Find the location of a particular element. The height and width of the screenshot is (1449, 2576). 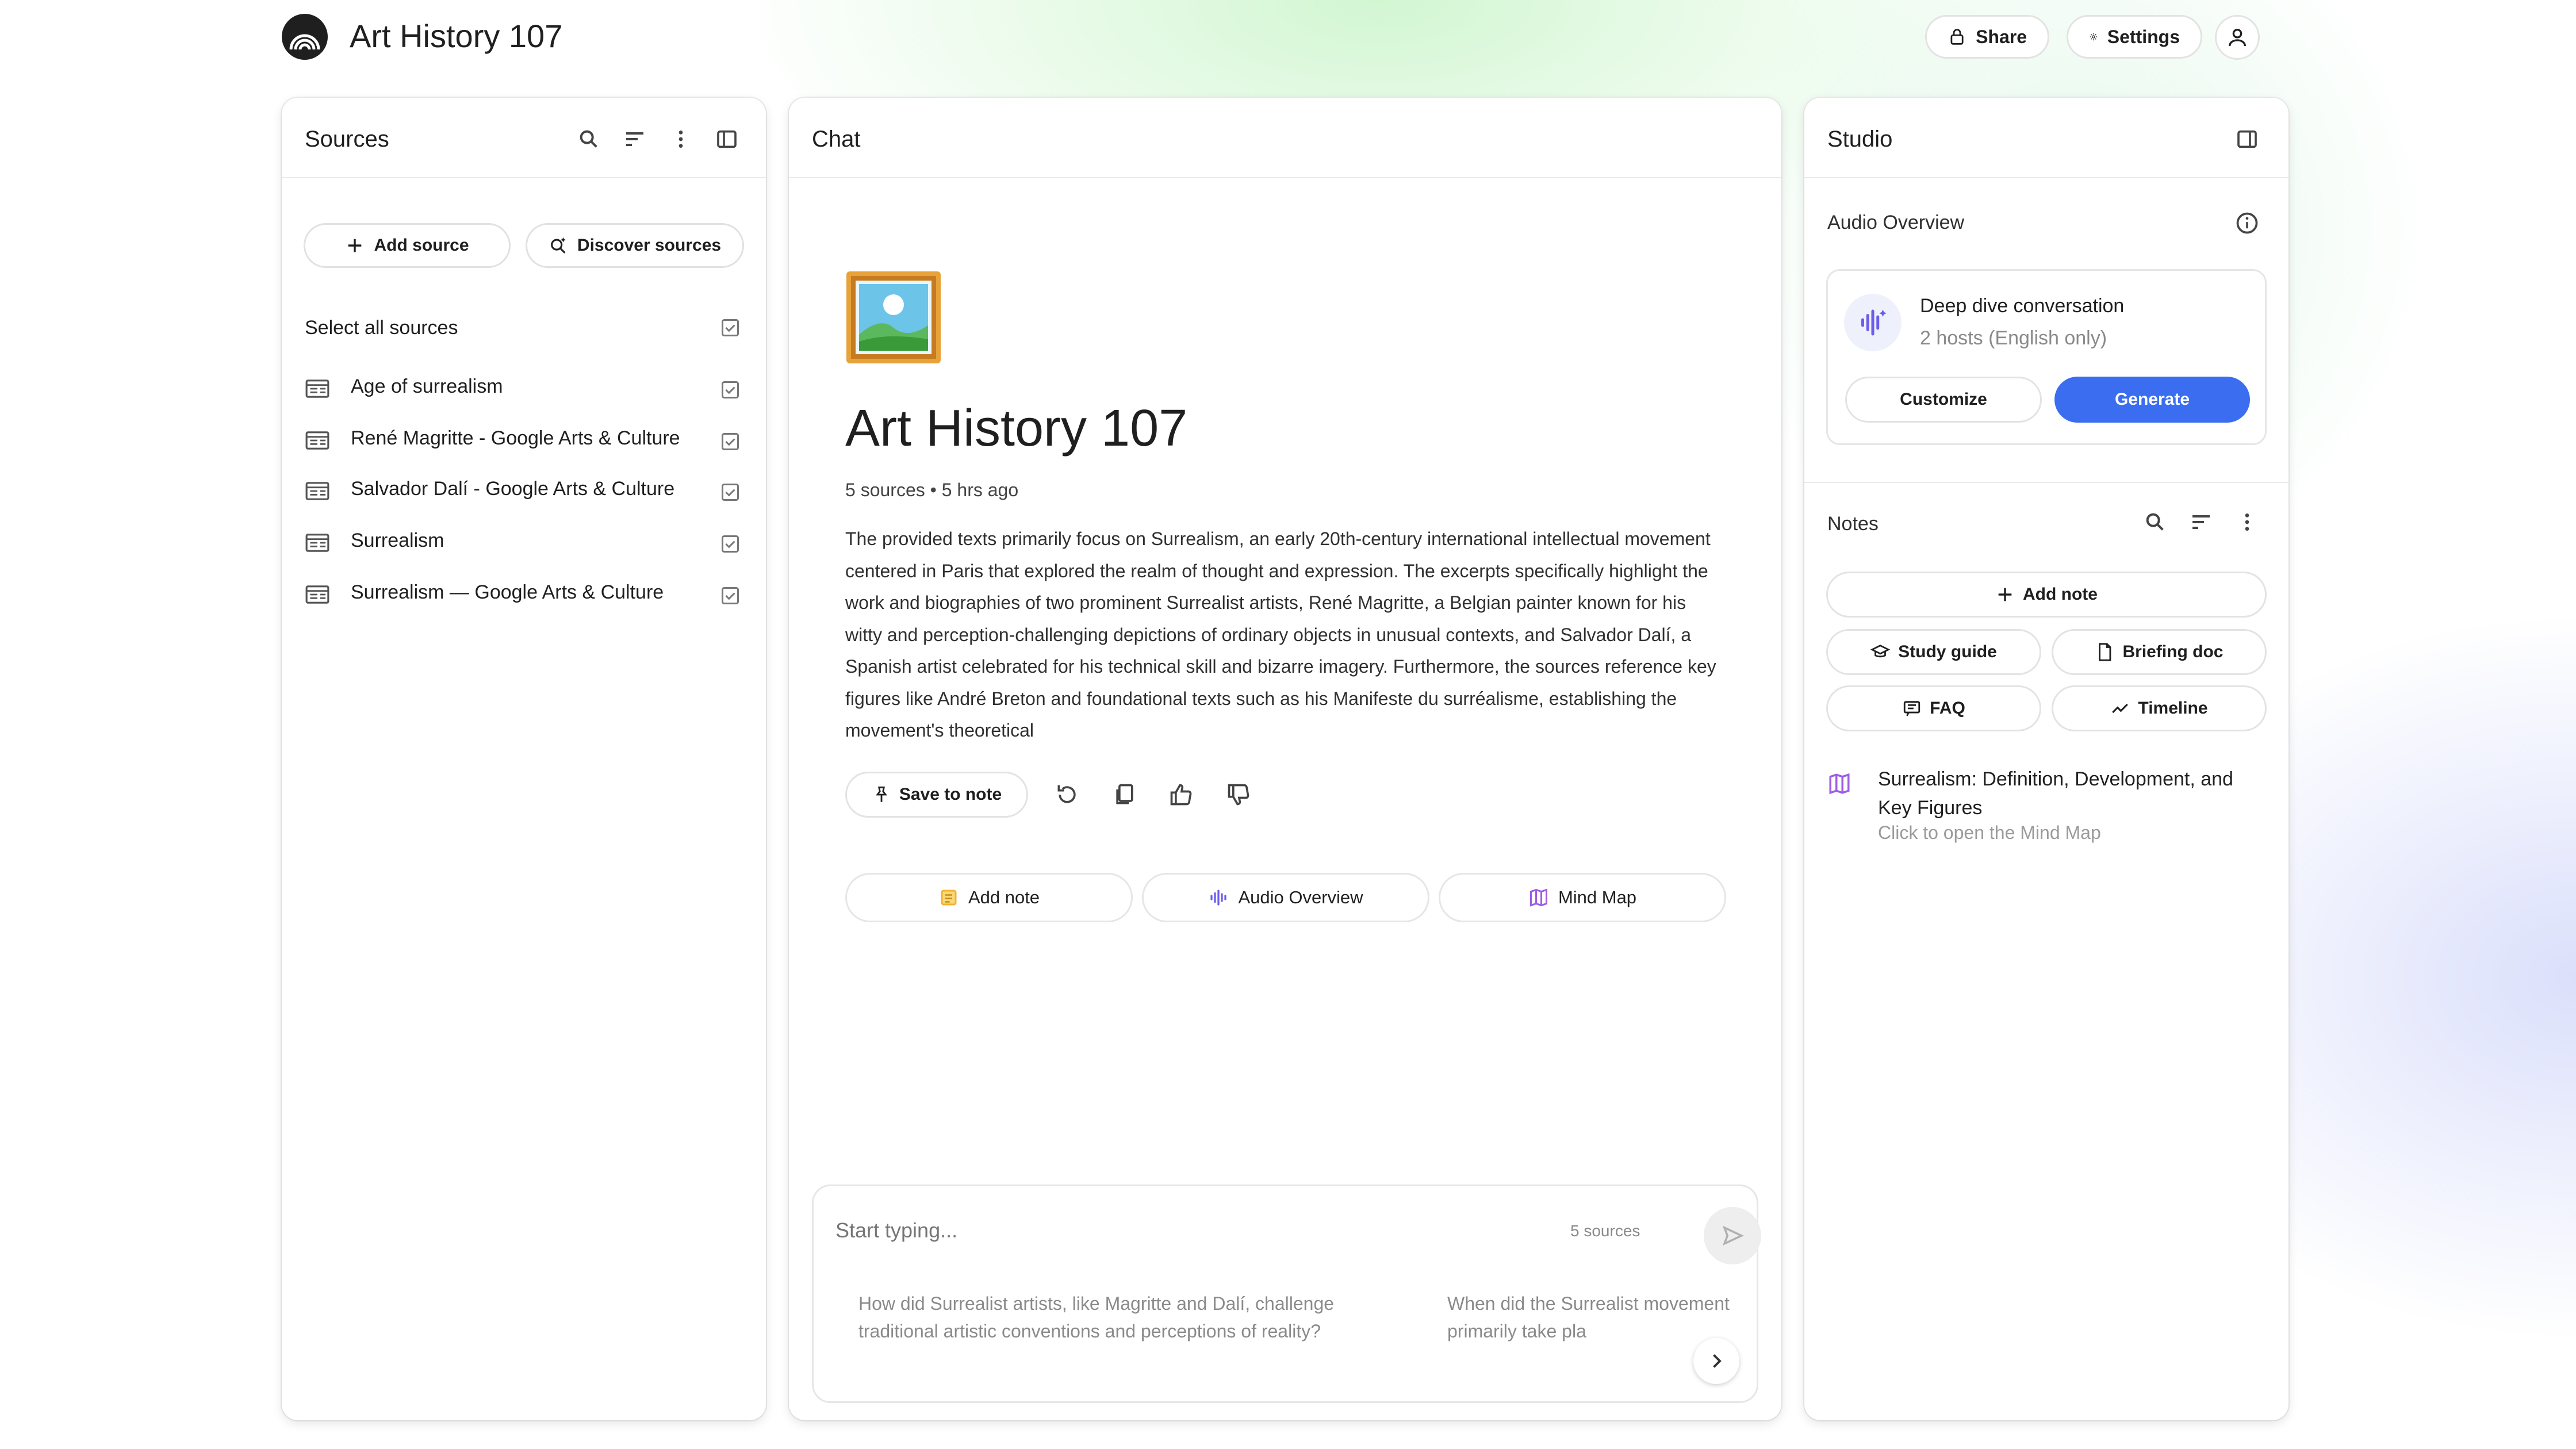

timeline-label: Timeline is located at coordinates (2173, 708).